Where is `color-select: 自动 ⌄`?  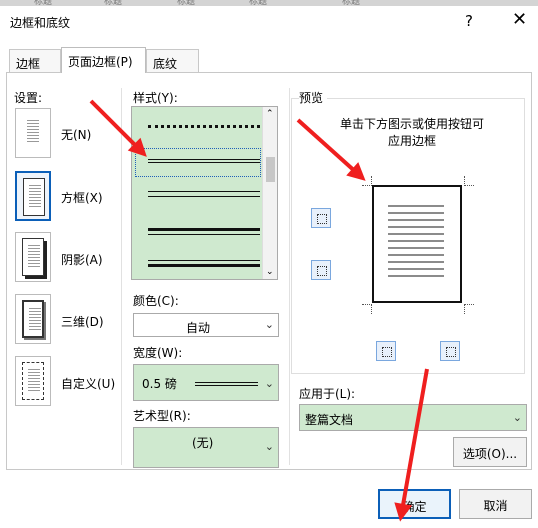
color-select: 自动 ⌄ is located at coordinates (206, 325).